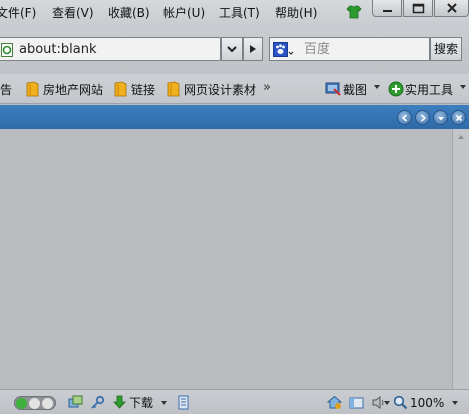 The width and height of the screenshot is (469, 414). Describe the element at coordinates (184, 13) in the screenshot. I see `menu-account: 帐户(U)` at that location.